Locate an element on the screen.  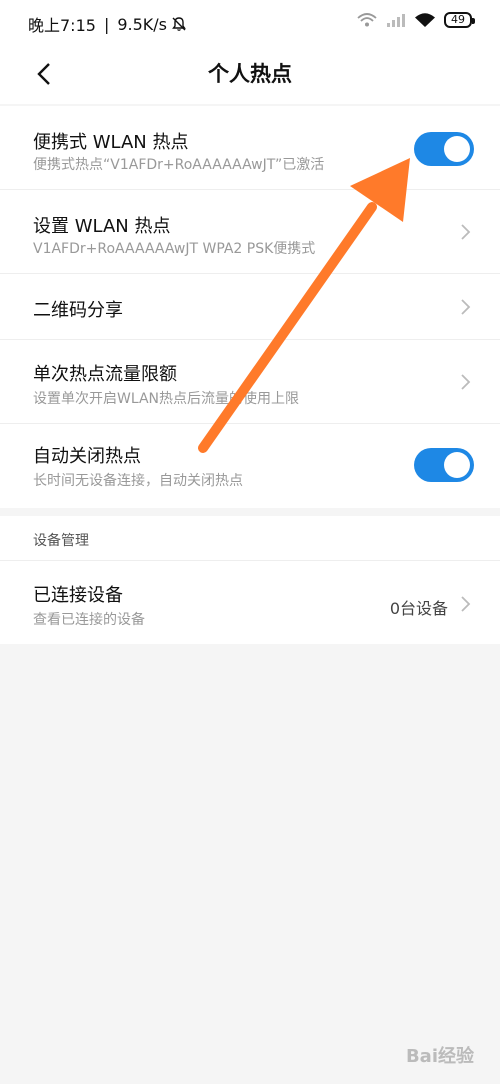
row-subtitle: 设置单次开启WLAN热点后流量的使用上限 is located at coordinates (166, 399).